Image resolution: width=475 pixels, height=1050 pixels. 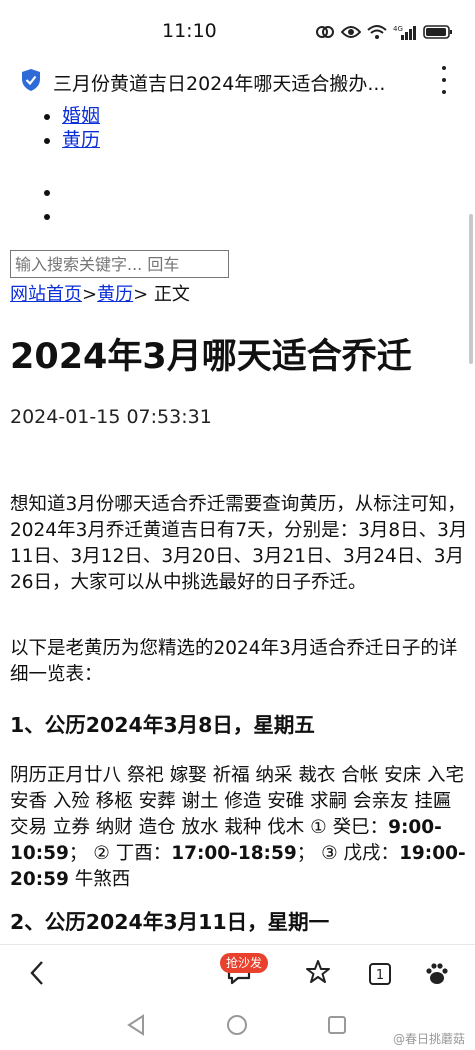 I want to click on nav-item-almanac: 黄历, so click(x=150, y=140).